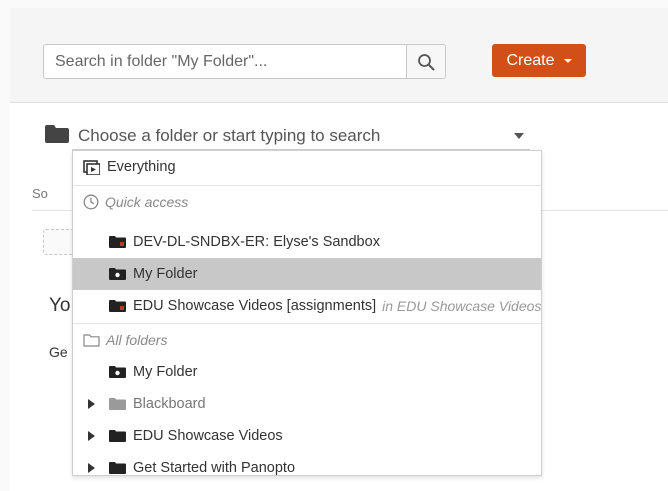 This screenshot has height=491, width=668. Describe the element at coordinates (165, 372) in the screenshot. I see `all-folders-item-label: My Folder` at that location.